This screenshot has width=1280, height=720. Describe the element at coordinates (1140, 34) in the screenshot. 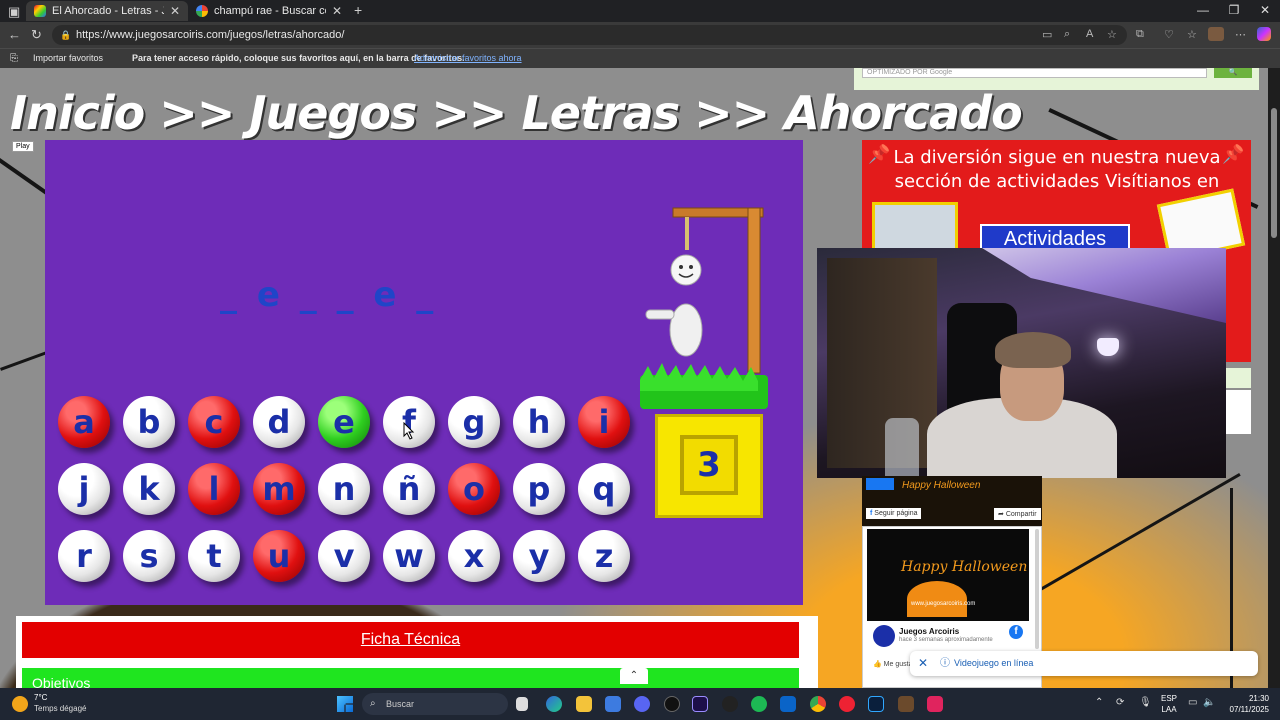

I see `extensions-icon: ⧉` at that location.